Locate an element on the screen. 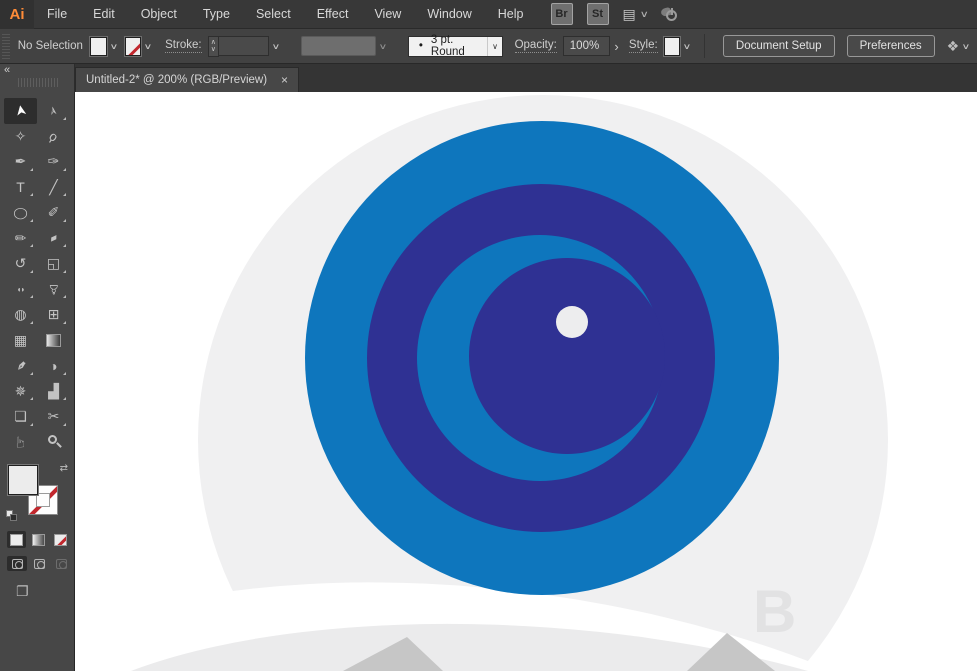  shape-builder-tool: ◍ is located at coordinates (20, 315).